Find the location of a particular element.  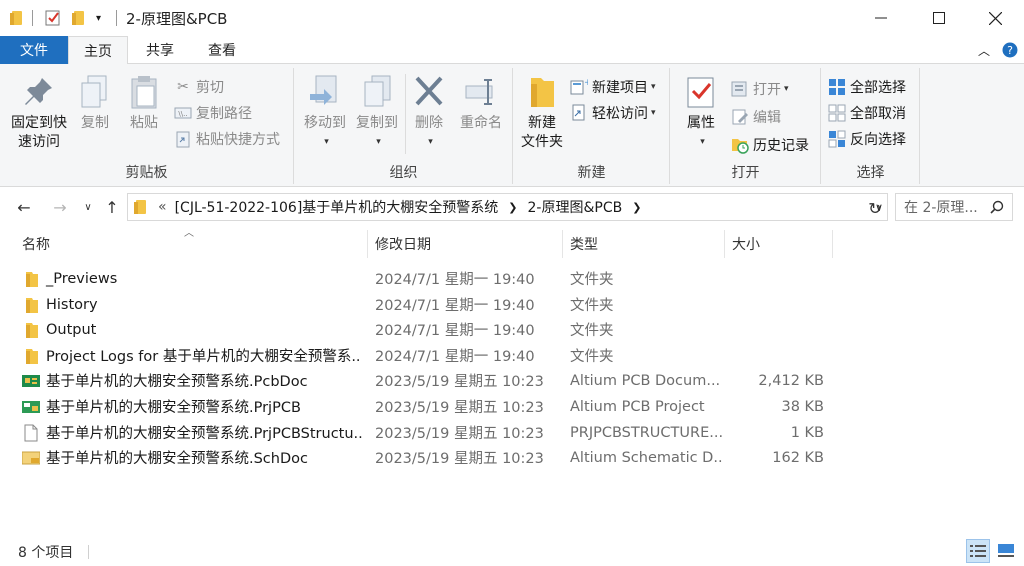

tab-home: 主页 is located at coordinates (98, 50).